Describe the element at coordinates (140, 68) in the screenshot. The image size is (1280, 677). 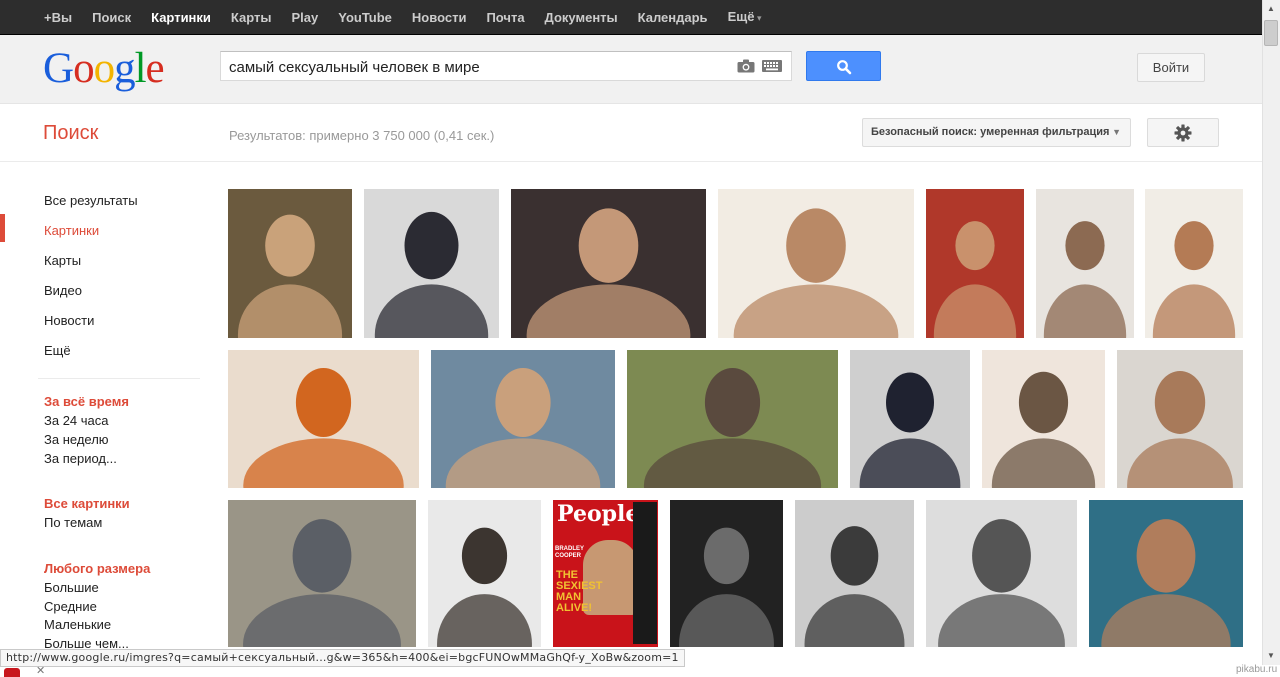
I see `logo-letter: l` at that location.